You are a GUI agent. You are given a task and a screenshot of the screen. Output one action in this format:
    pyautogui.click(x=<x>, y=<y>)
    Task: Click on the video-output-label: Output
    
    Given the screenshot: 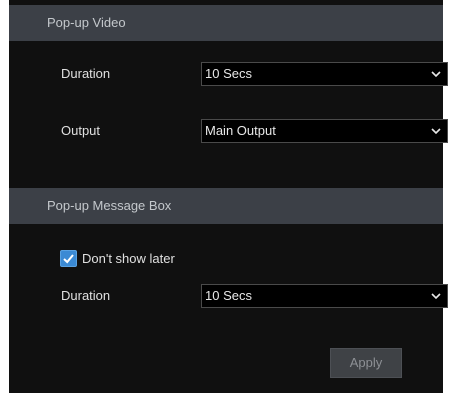 What is the action you would take?
    pyautogui.click(x=81, y=130)
    